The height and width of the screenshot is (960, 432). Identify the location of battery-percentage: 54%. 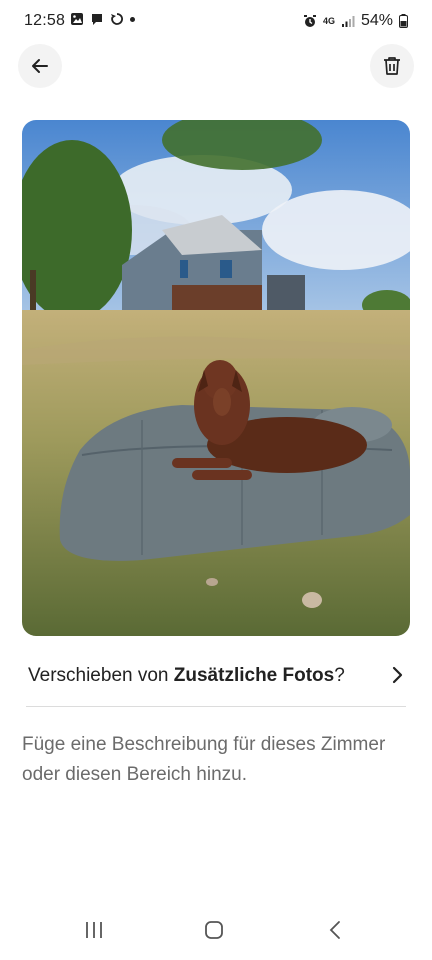
(376, 20).